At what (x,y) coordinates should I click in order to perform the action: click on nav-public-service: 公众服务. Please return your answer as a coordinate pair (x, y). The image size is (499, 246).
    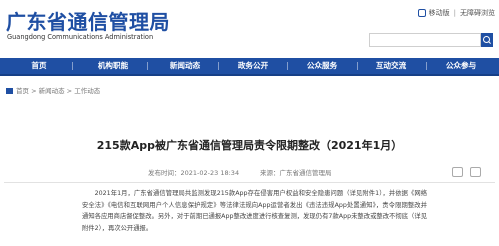
    Looking at the image, I should click on (322, 66).